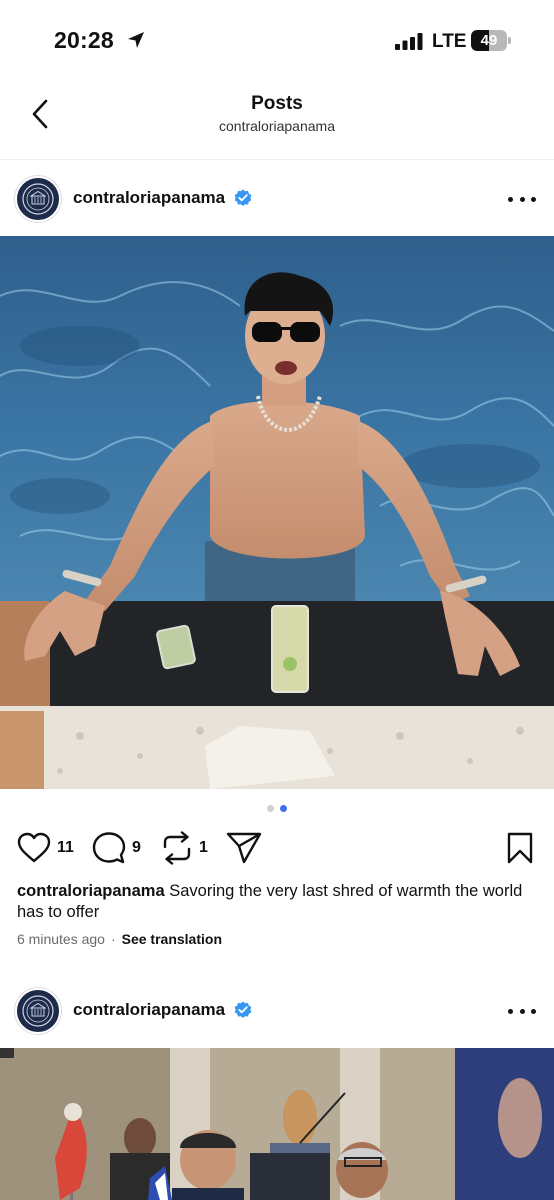 This screenshot has width=554, height=1200. I want to click on bookmark-button, so click(520, 848).